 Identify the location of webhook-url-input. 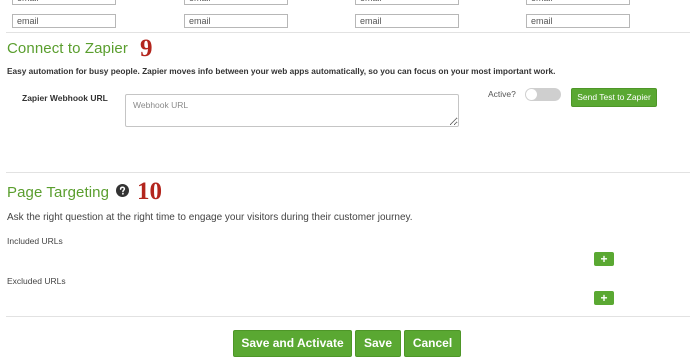
(292, 110).